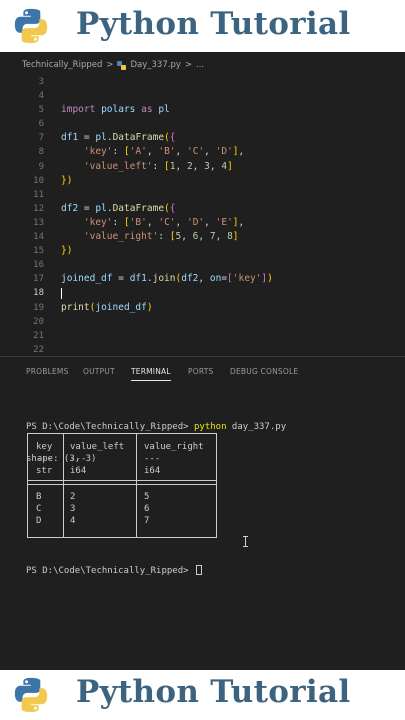  Describe the element at coordinates (38, 237) in the screenshot. I see `line-number: 14` at that location.